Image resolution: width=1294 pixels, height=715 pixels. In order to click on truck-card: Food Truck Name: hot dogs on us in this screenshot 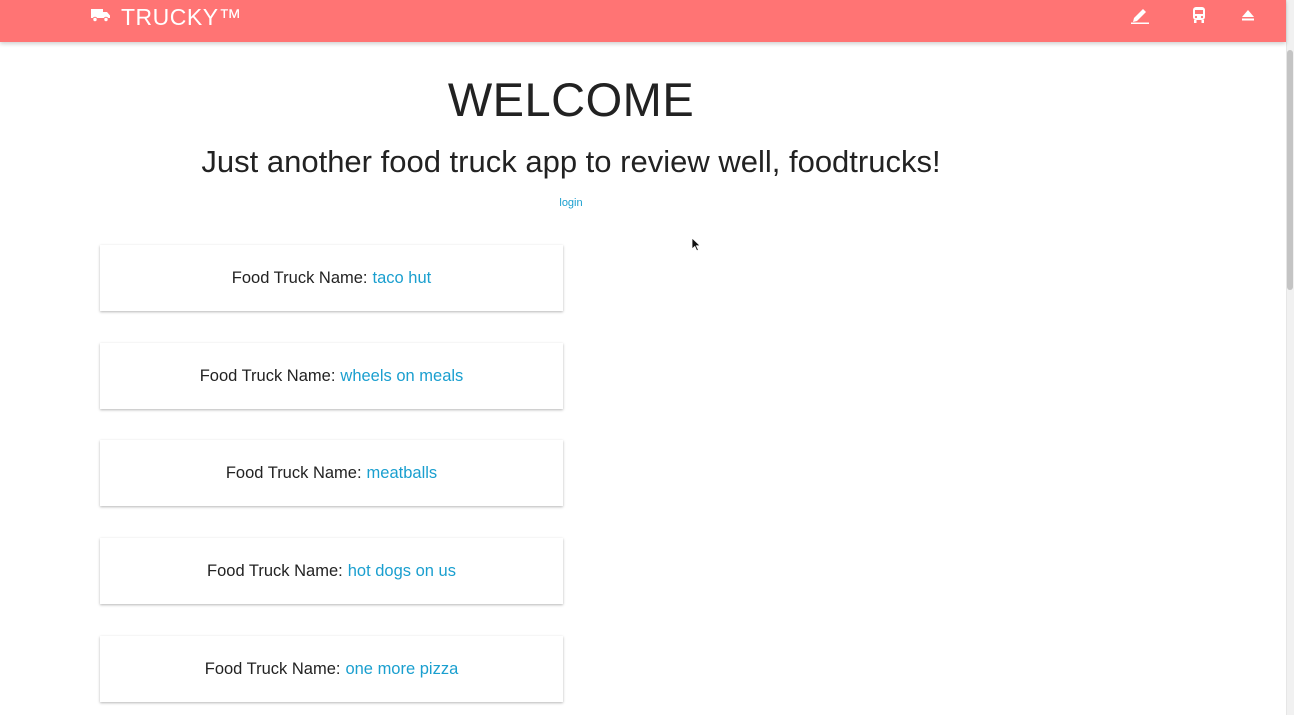, I will do `click(331, 571)`.